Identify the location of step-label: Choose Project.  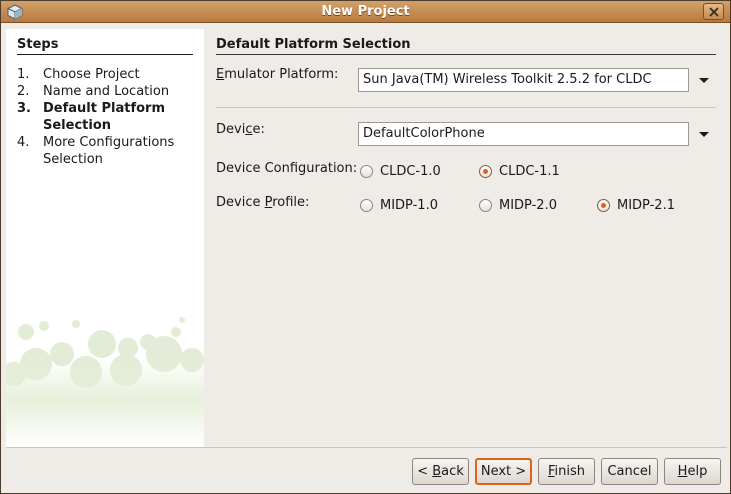
(91, 74).